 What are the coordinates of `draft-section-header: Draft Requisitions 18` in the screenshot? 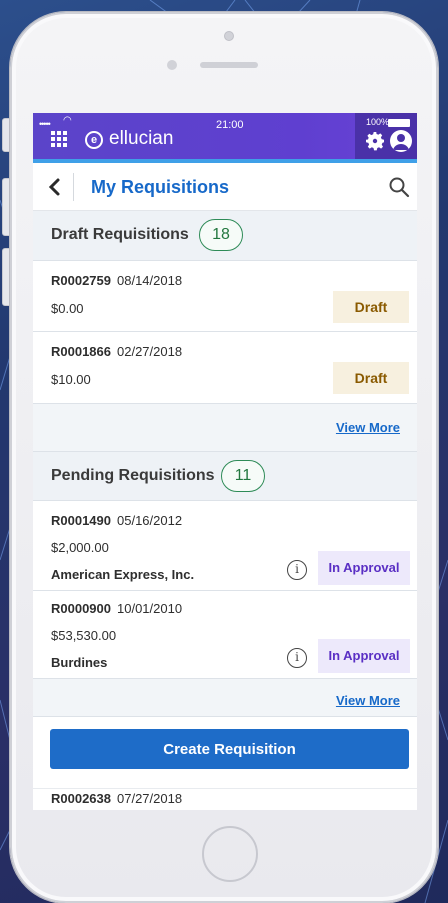 It's located at (225, 236).